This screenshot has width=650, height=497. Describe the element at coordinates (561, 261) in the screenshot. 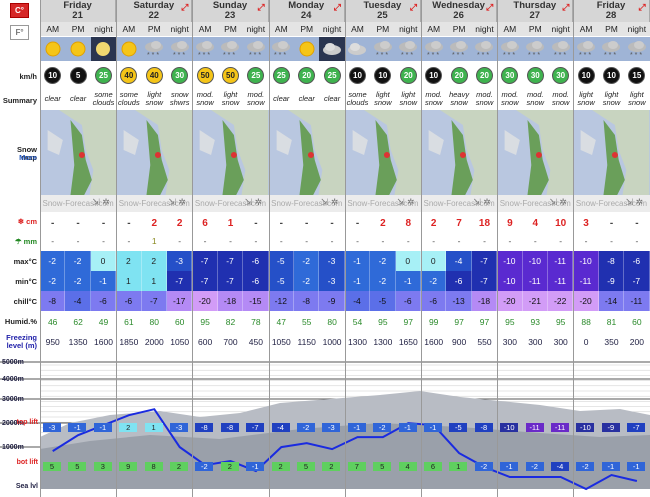

I see `max-value: -11` at that location.